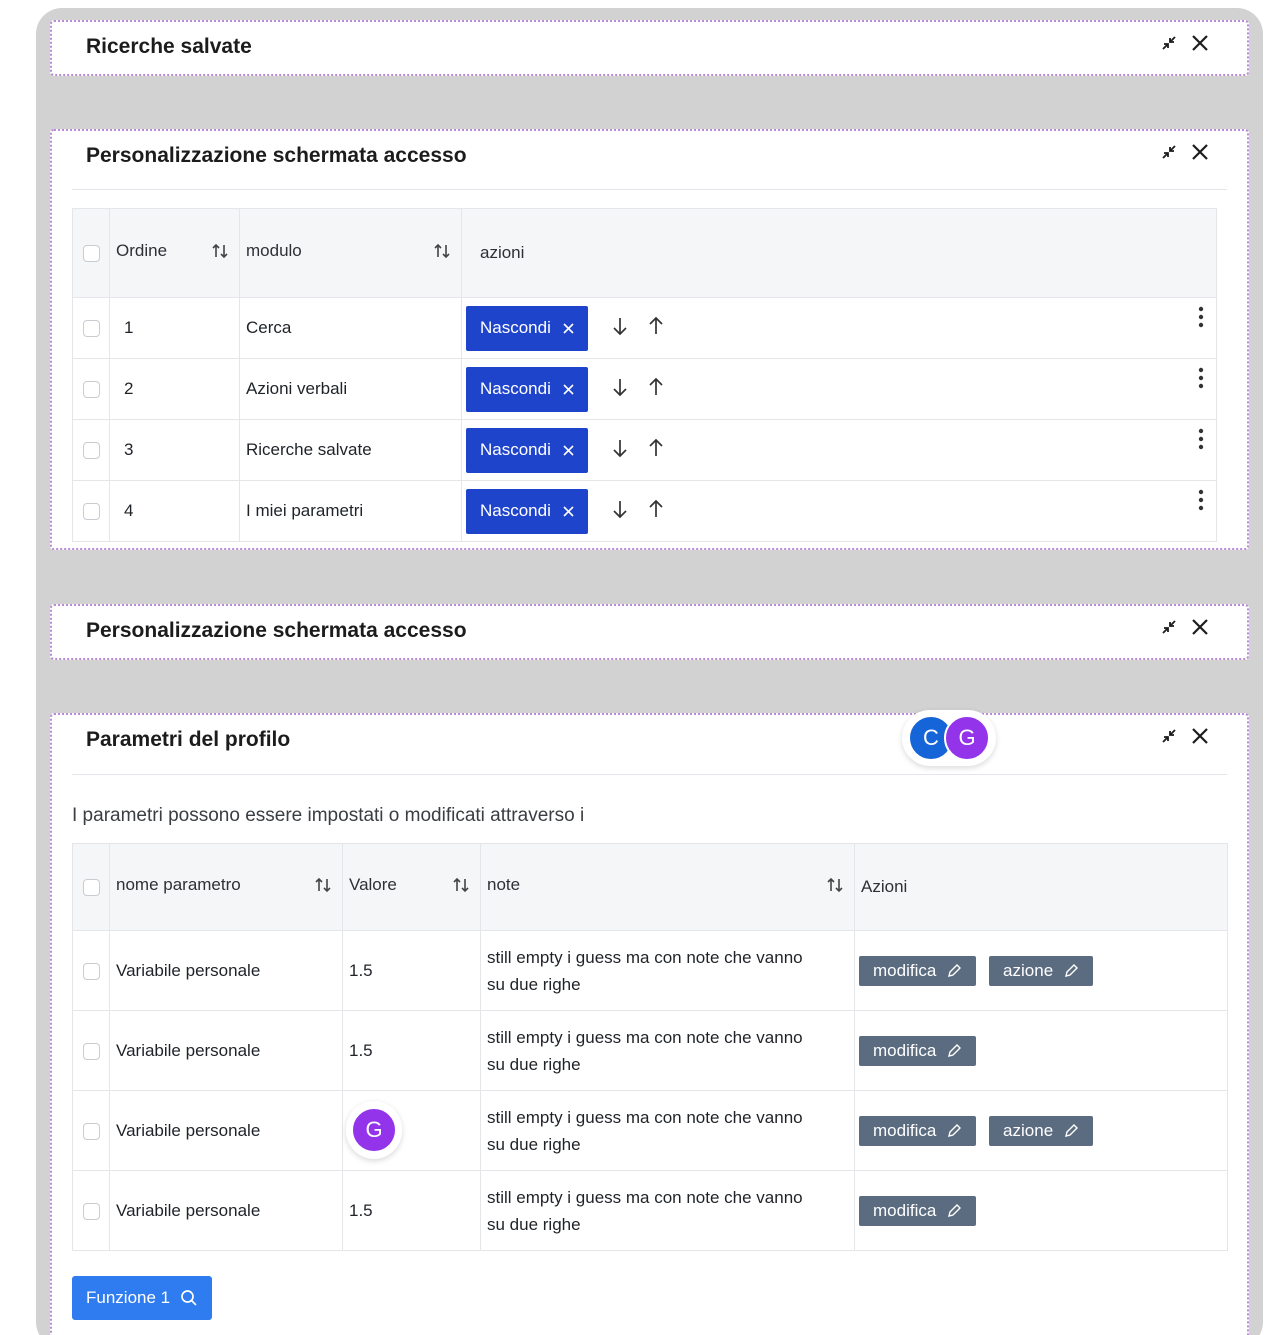 This screenshot has width=1265, height=1335. I want to click on module-cell: Ricerche salvate, so click(350, 450).